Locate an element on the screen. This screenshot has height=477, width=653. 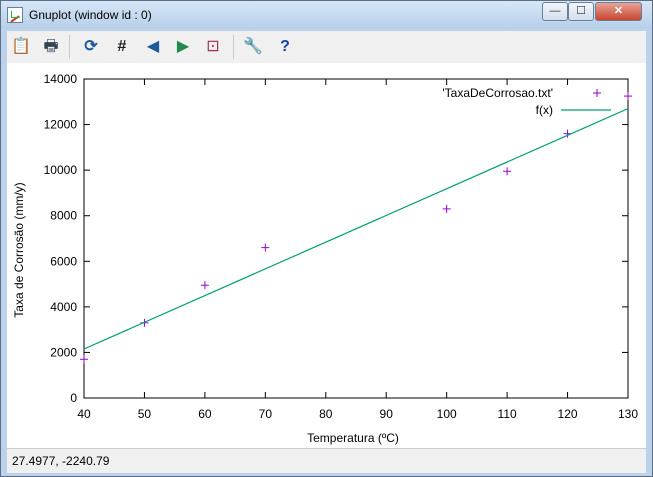
y-tick-label: 2000 is located at coordinates (63, 352).